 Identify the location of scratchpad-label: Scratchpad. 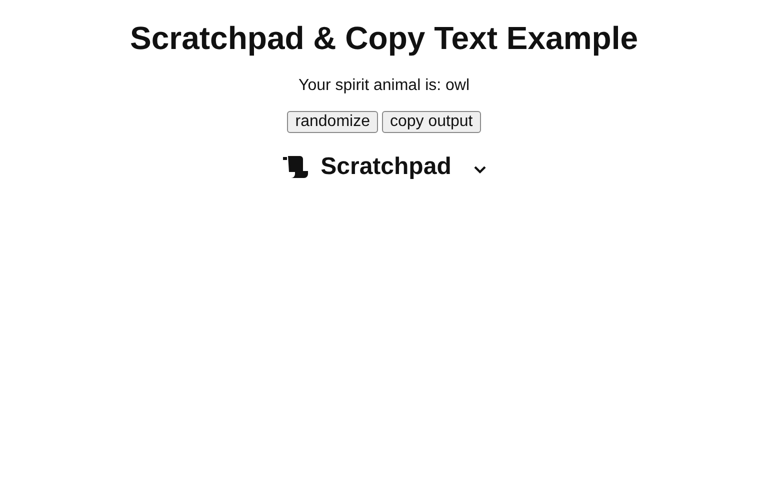
(386, 167).